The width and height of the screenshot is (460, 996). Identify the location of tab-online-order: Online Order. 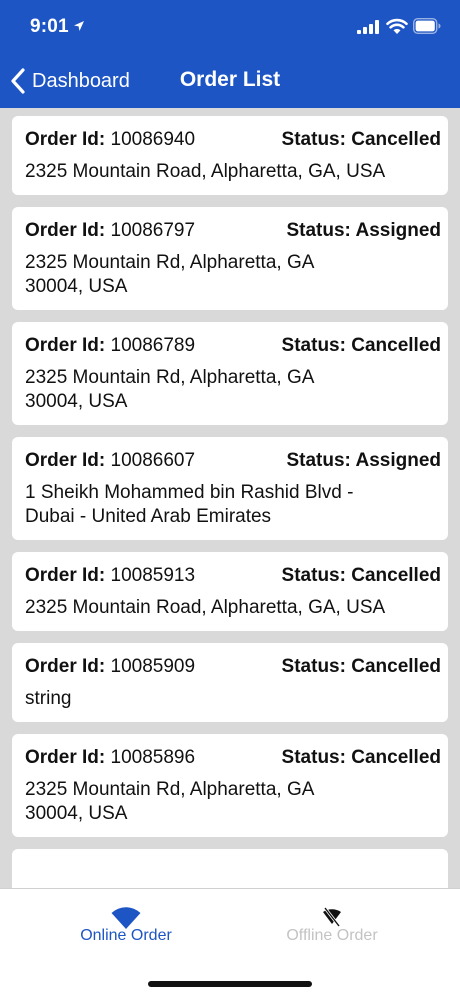
(126, 930).